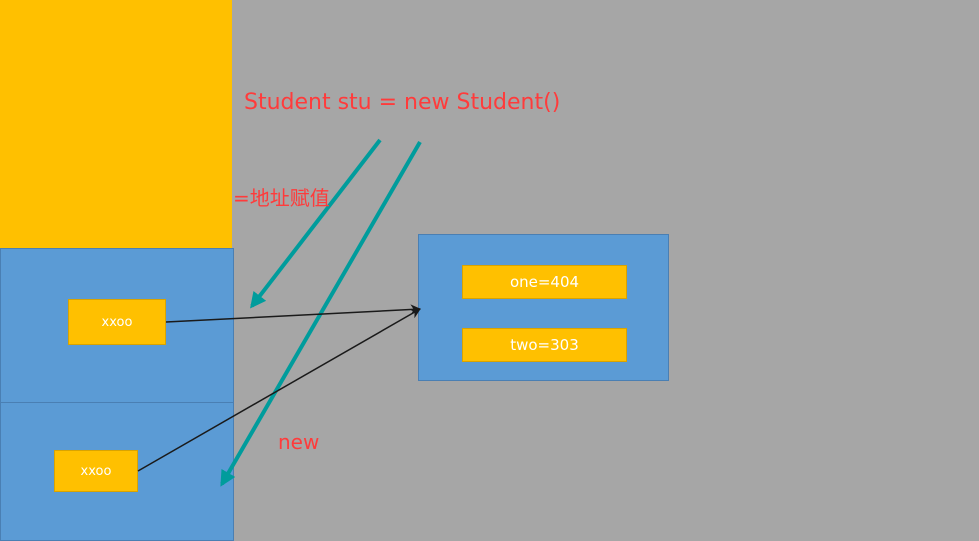 The height and width of the screenshot is (541, 979). I want to click on assign-label: =地址赋值, so click(281, 198).